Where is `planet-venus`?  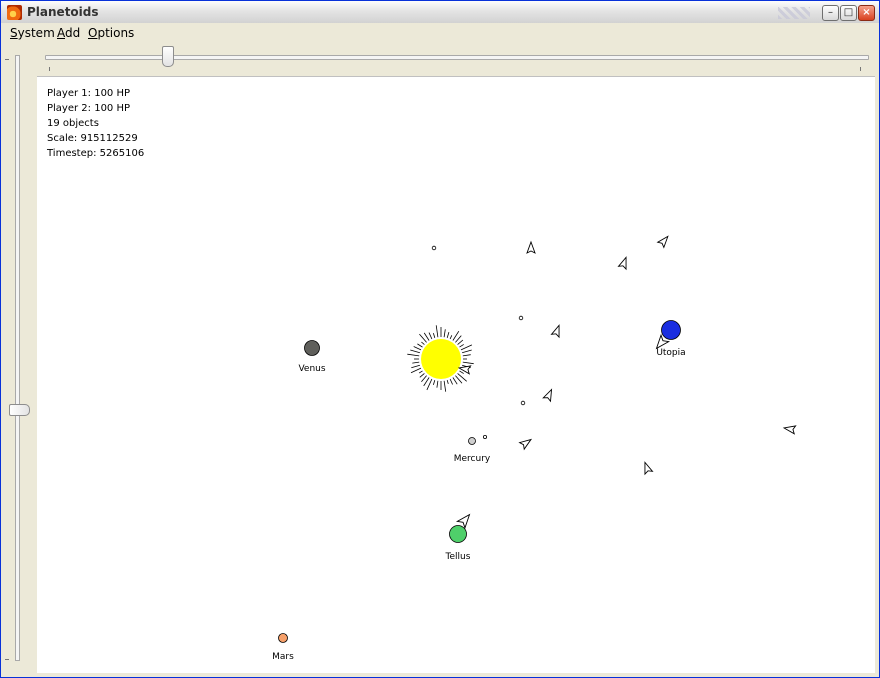
planet-venus is located at coordinates (312, 348).